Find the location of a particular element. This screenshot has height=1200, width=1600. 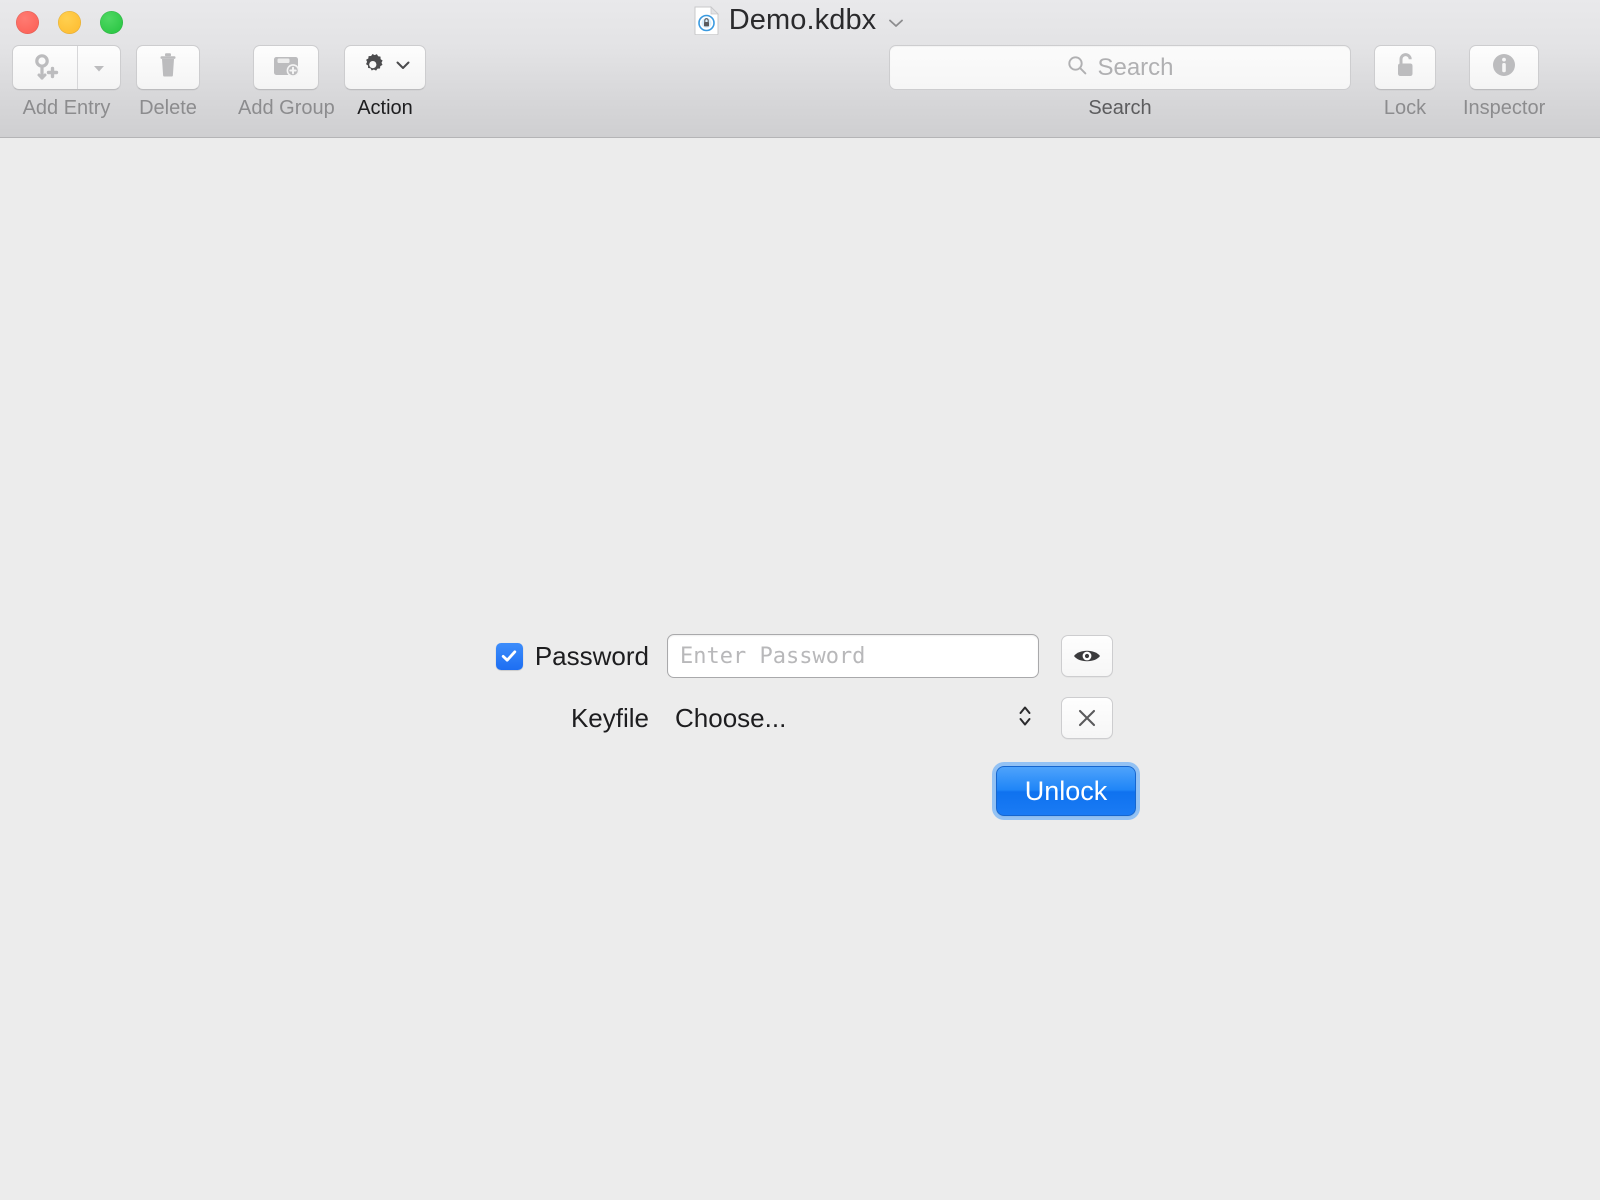

clear-keyfile-button is located at coordinates (1087, 718).